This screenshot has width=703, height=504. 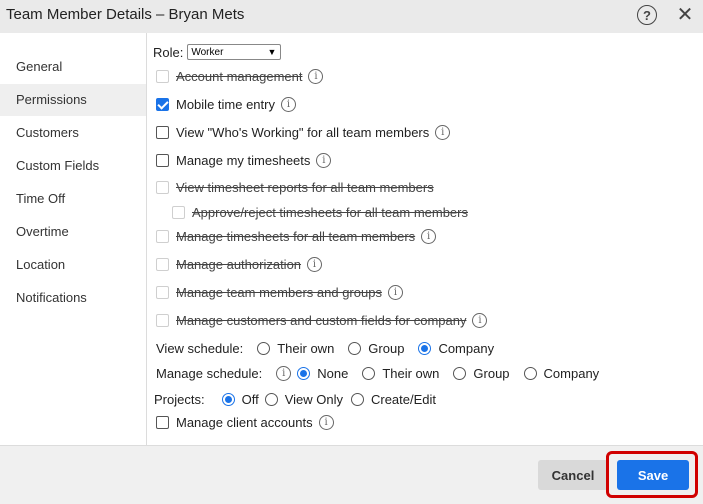 What do you see at coordinates (351, 16) in the screenshot?
I see `dialog-titlebar: Team Member Details – Bryan Mets ? ✕` at bounding box center [351, 16].